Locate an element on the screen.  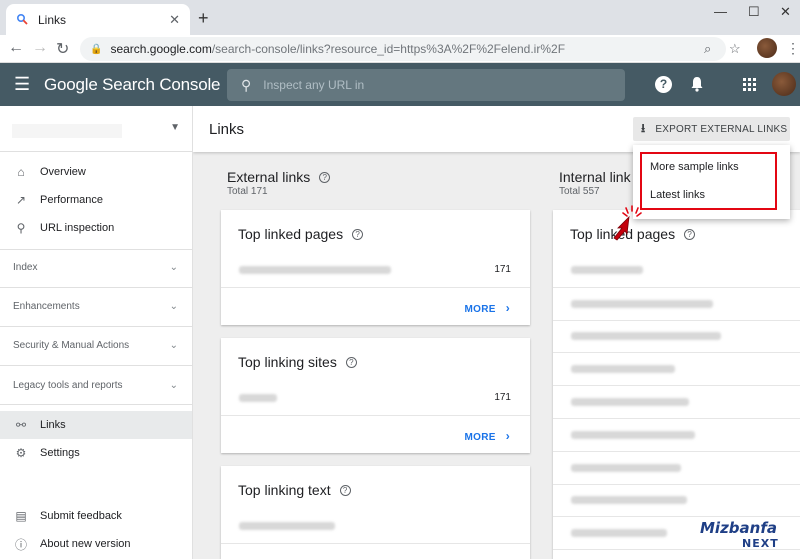
export-label: EXPORT EXTERNAL LINKS is located at coordinates (721, 129).